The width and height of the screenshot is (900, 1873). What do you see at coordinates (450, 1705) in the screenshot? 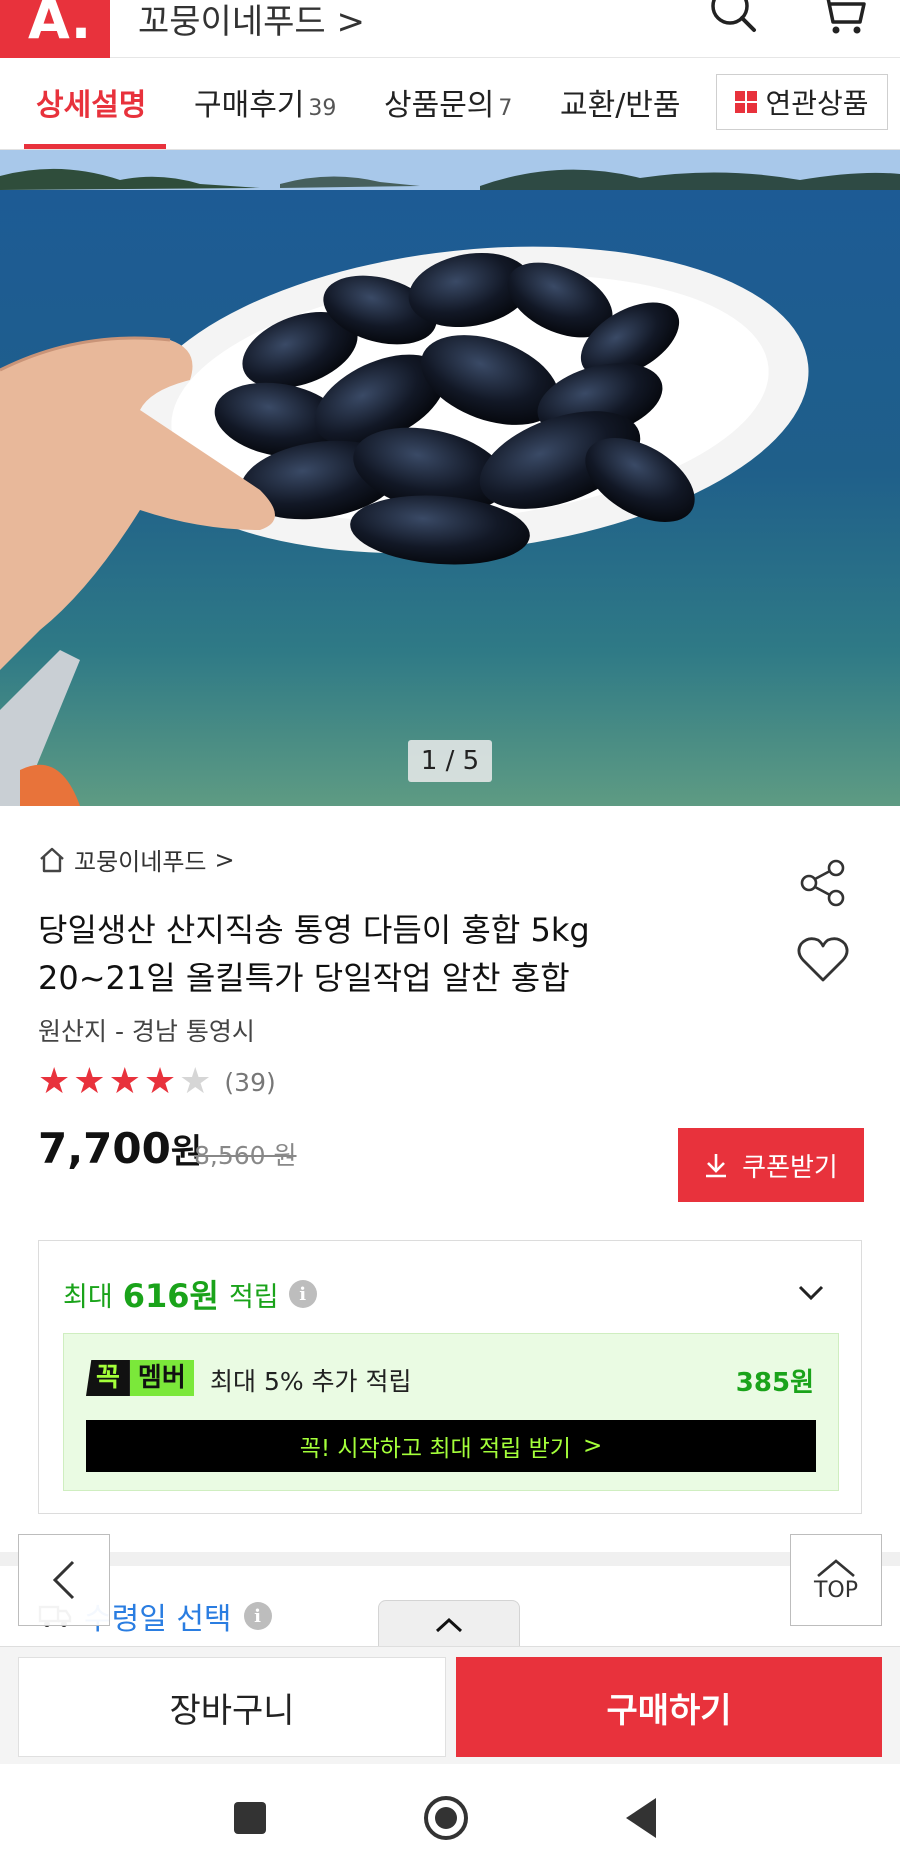
I see `purchase-bar: 장바구니 구매하기` at bounding box center [450, 1705].